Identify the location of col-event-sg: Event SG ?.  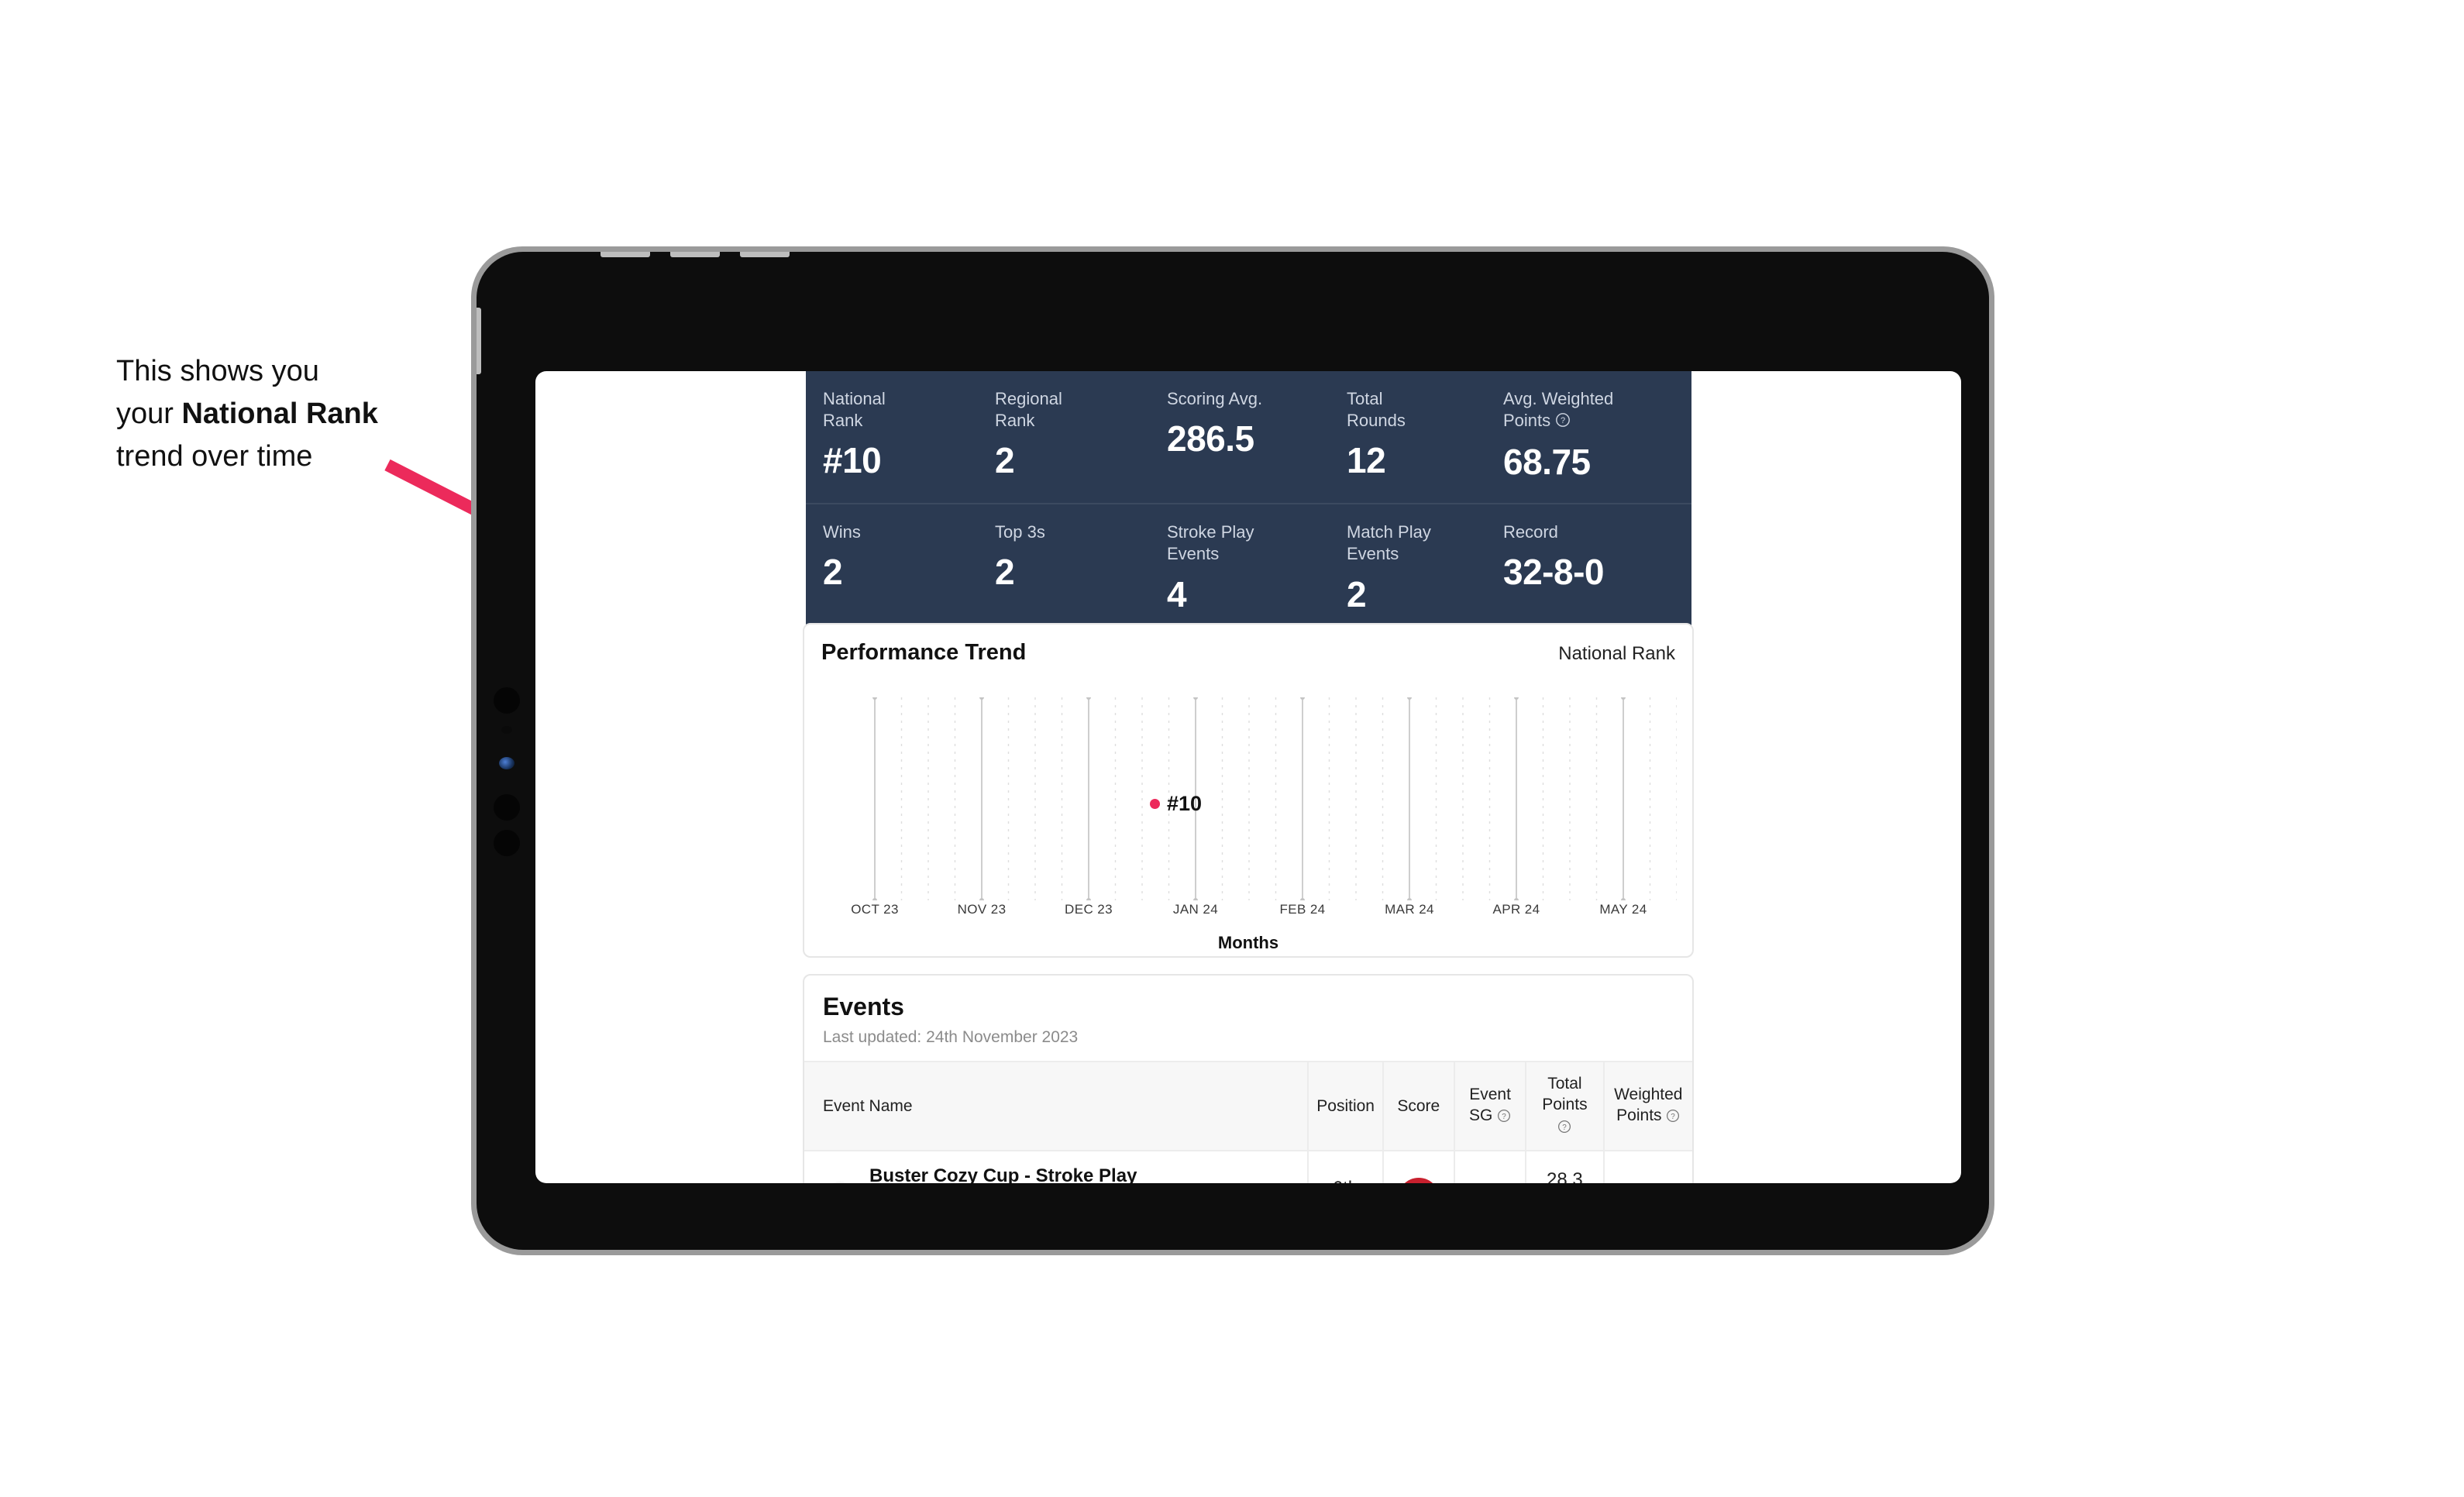
(1490, 1106).